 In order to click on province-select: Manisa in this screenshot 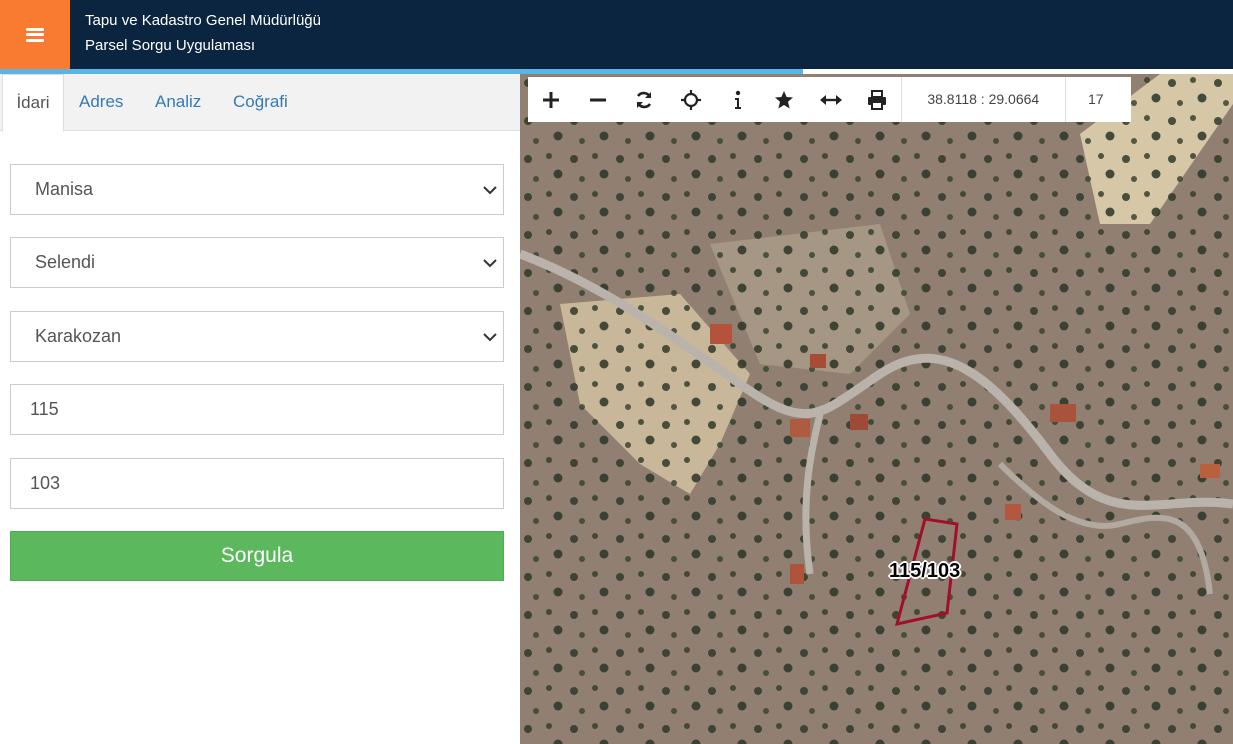, I will do `click(257, 189)`.